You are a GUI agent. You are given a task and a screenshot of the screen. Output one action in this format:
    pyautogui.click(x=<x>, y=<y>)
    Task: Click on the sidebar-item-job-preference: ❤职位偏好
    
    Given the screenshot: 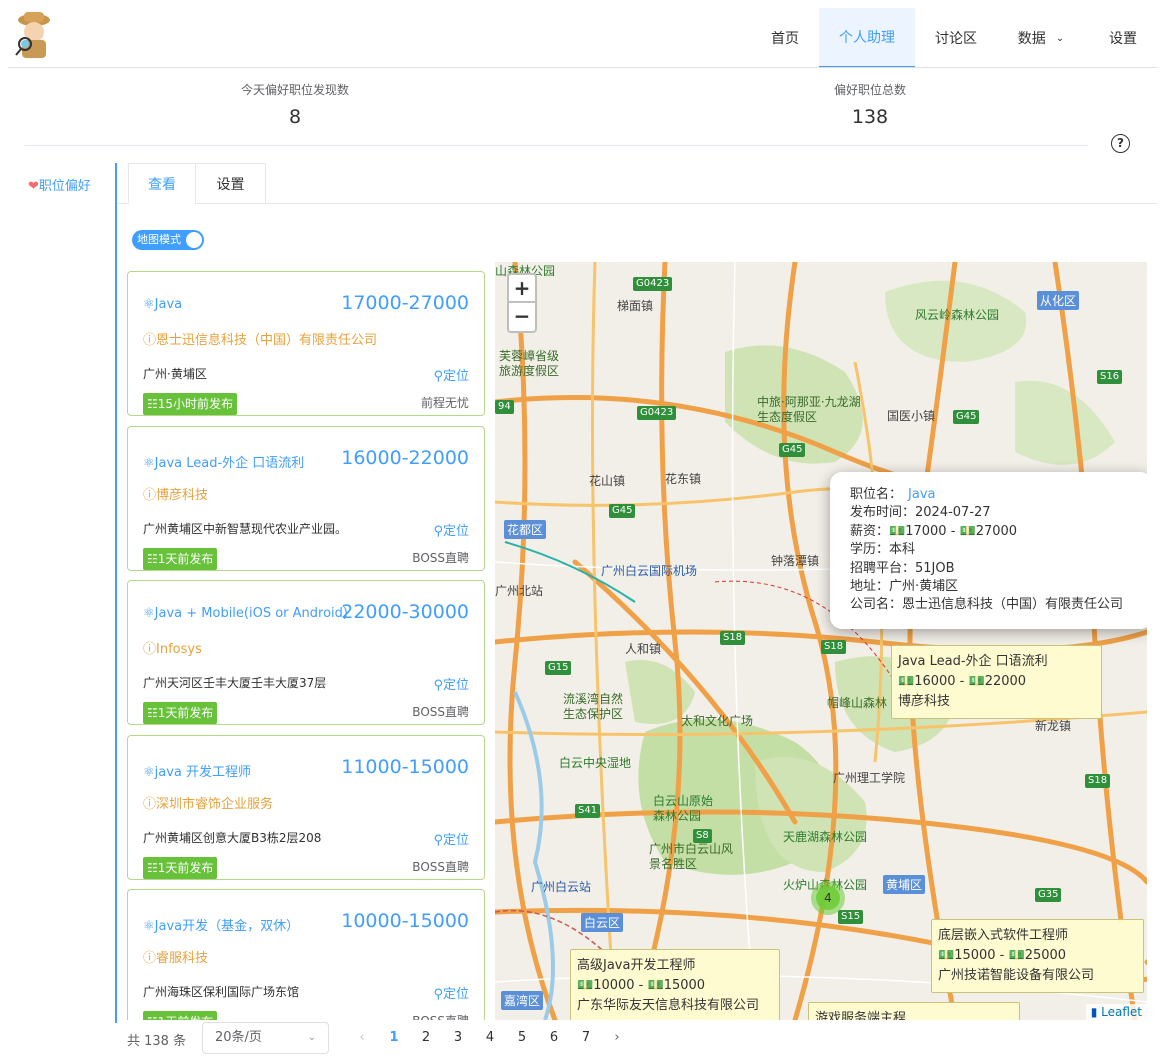 What is the action you would take?
    pyautogui.click(x=59, y=184)
    